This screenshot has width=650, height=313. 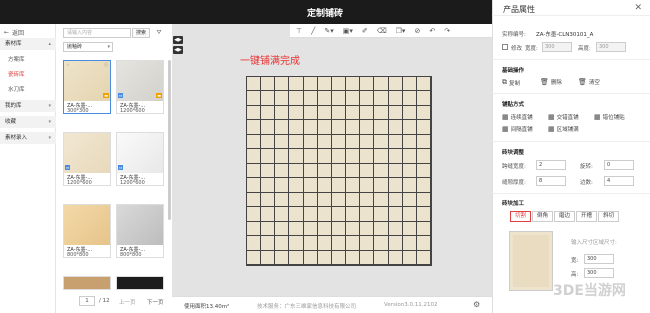 What do you see at coordinates (563, 129) in the screenshot?
I see `layout-fill-area: ▦ 区域铺满` at bounding box center [563, 129].